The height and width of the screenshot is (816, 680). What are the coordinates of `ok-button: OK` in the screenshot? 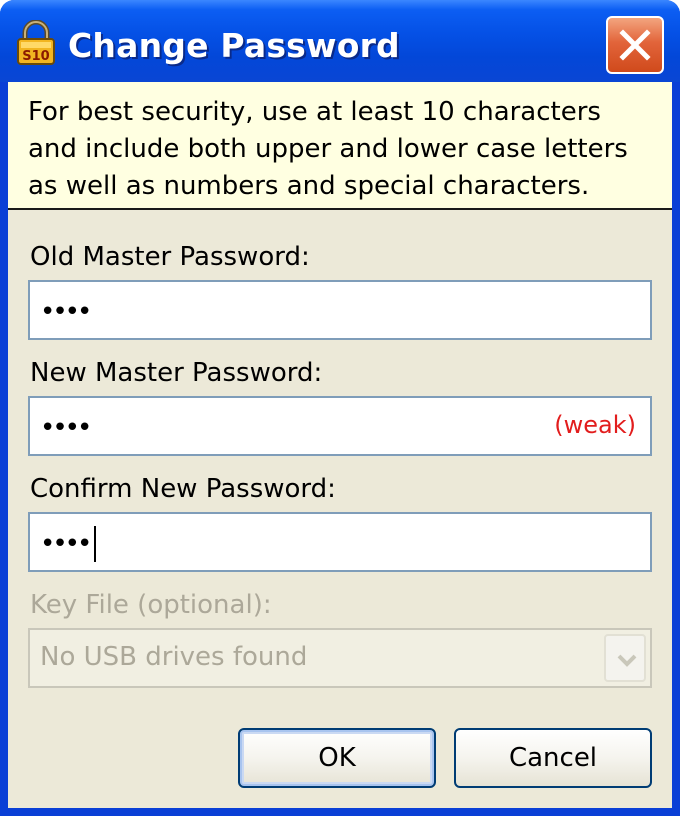 It's located at (337, 758).